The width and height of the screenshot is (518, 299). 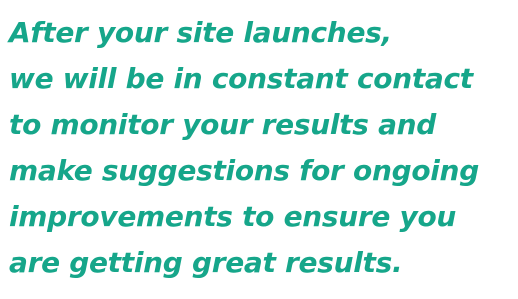 I want to click on statement-line-4: make suggestions for ongoing, so click(x=244, y=170).